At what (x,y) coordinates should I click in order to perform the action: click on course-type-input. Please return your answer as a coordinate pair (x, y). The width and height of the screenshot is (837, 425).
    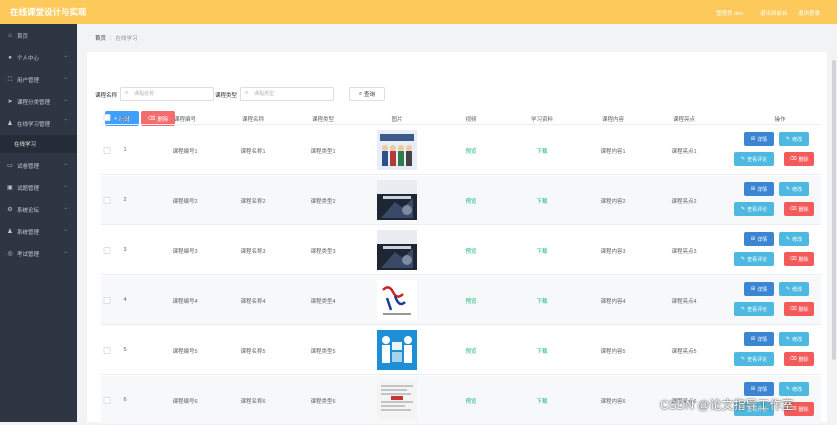
    Looking at the image, I should click on (292, 94).